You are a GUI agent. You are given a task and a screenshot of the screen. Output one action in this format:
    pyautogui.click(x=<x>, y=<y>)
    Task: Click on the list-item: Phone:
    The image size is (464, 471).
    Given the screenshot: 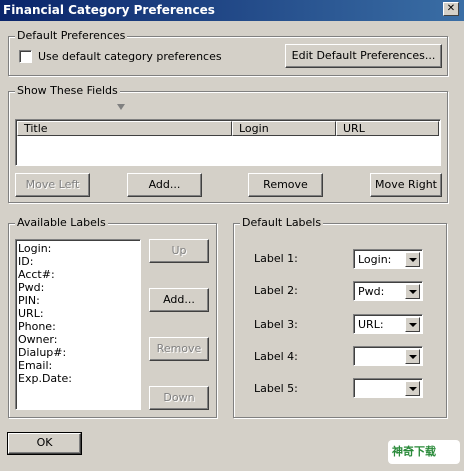 What is the action you would take?
    pyautogui.click(x=78, y=326)
    